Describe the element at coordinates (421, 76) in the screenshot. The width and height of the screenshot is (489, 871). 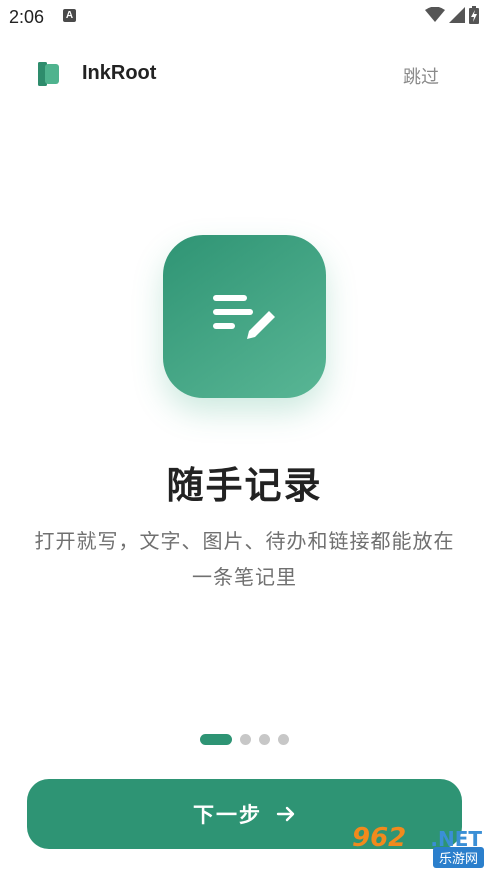
I see `skip-button: 跳过` at that location.